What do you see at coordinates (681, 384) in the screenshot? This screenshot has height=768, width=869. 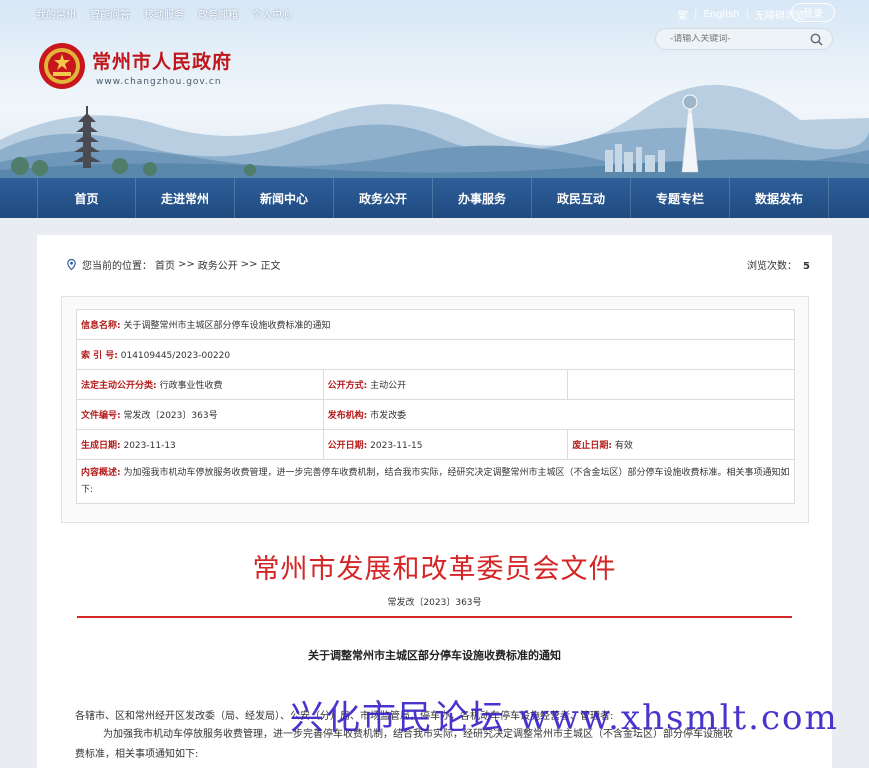 I see `info-empty-cell` at bounding box center [681, 384].